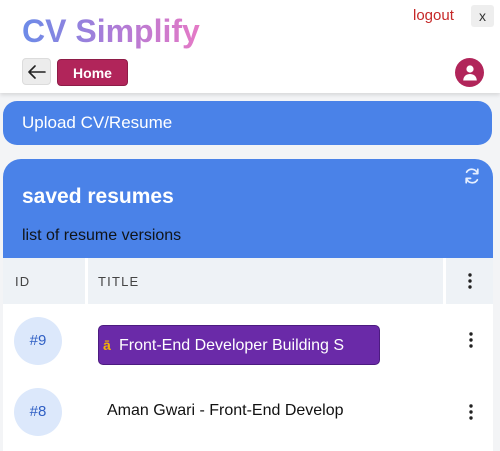 The width and height of the screenshot is (500, 451). I want to click on row-id-badge: #9, so click(38, 341).